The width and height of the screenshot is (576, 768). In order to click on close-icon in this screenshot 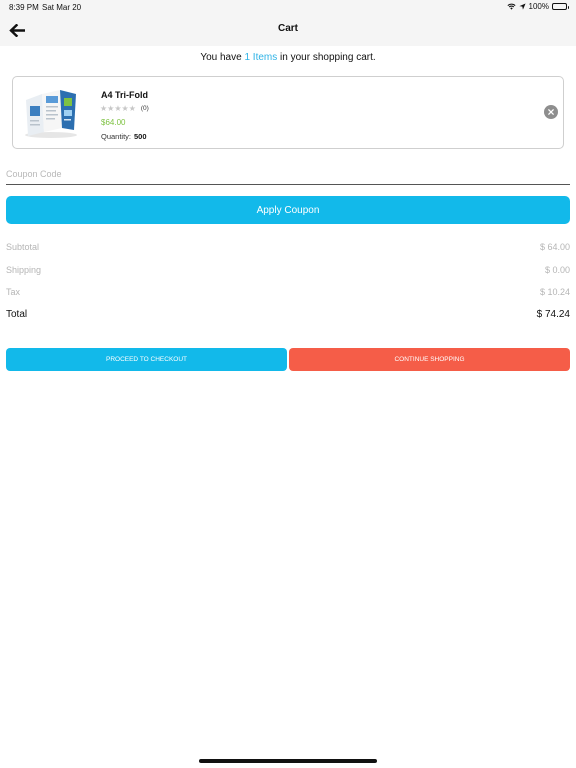, I will do `click(551, 112)`.